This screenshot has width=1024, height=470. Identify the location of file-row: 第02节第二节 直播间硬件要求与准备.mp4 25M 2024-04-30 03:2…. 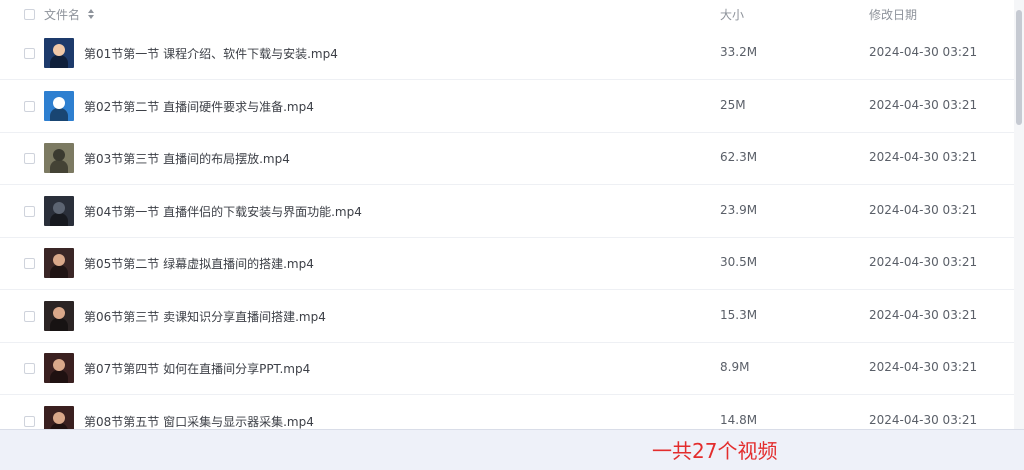
(507, 107).